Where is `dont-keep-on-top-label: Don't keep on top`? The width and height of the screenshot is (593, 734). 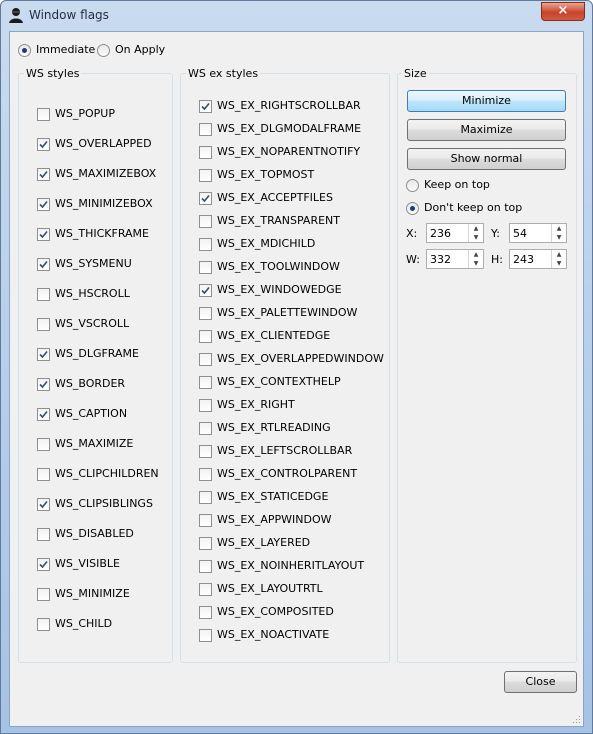 dont-keep-on-top-label: Don't keep on top is located at coordinates (473, 207).